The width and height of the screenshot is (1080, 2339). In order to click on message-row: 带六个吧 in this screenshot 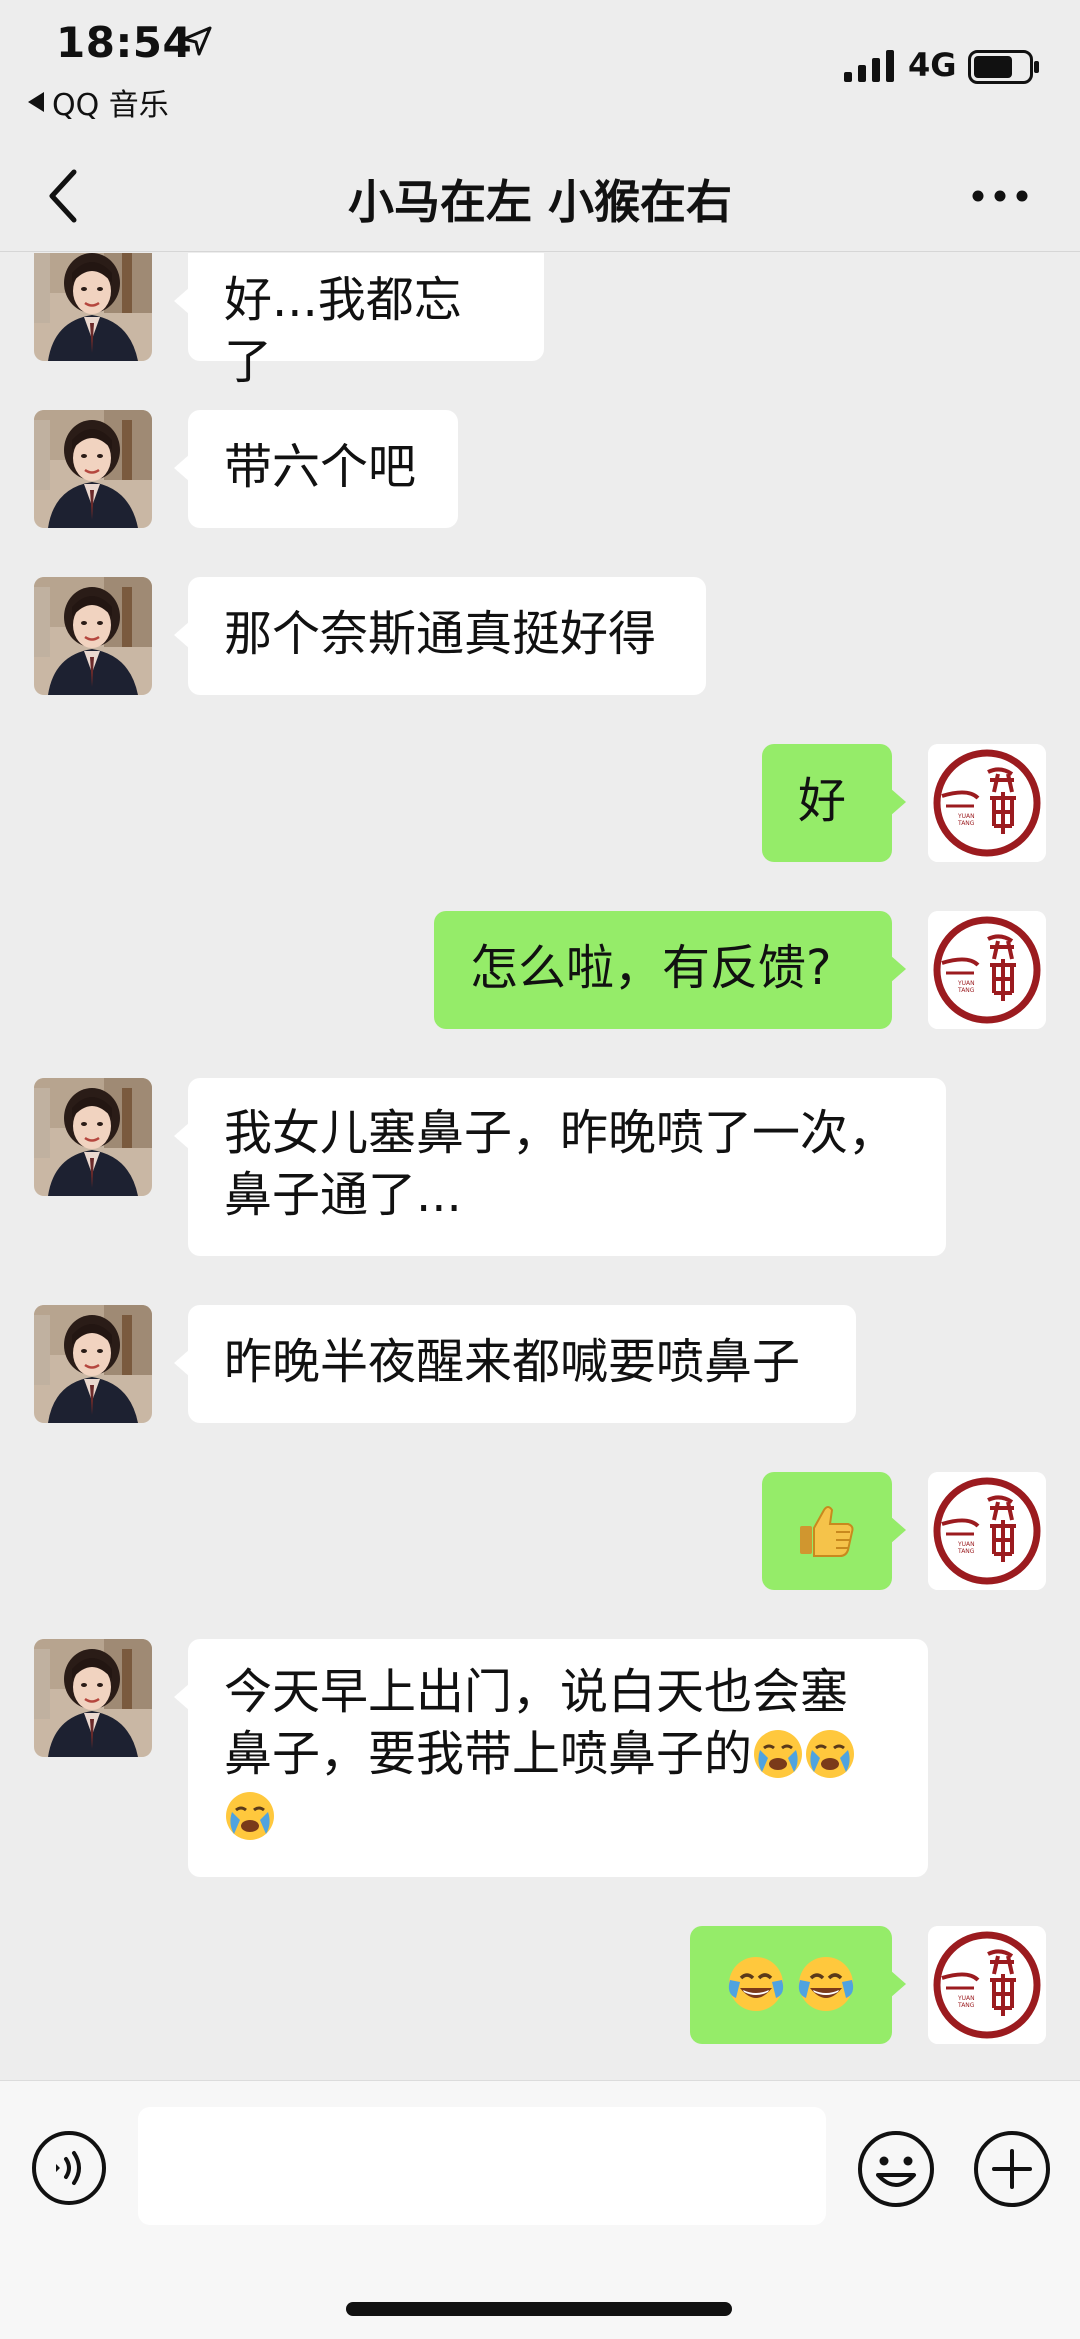, I will do `click(540, 469)`.